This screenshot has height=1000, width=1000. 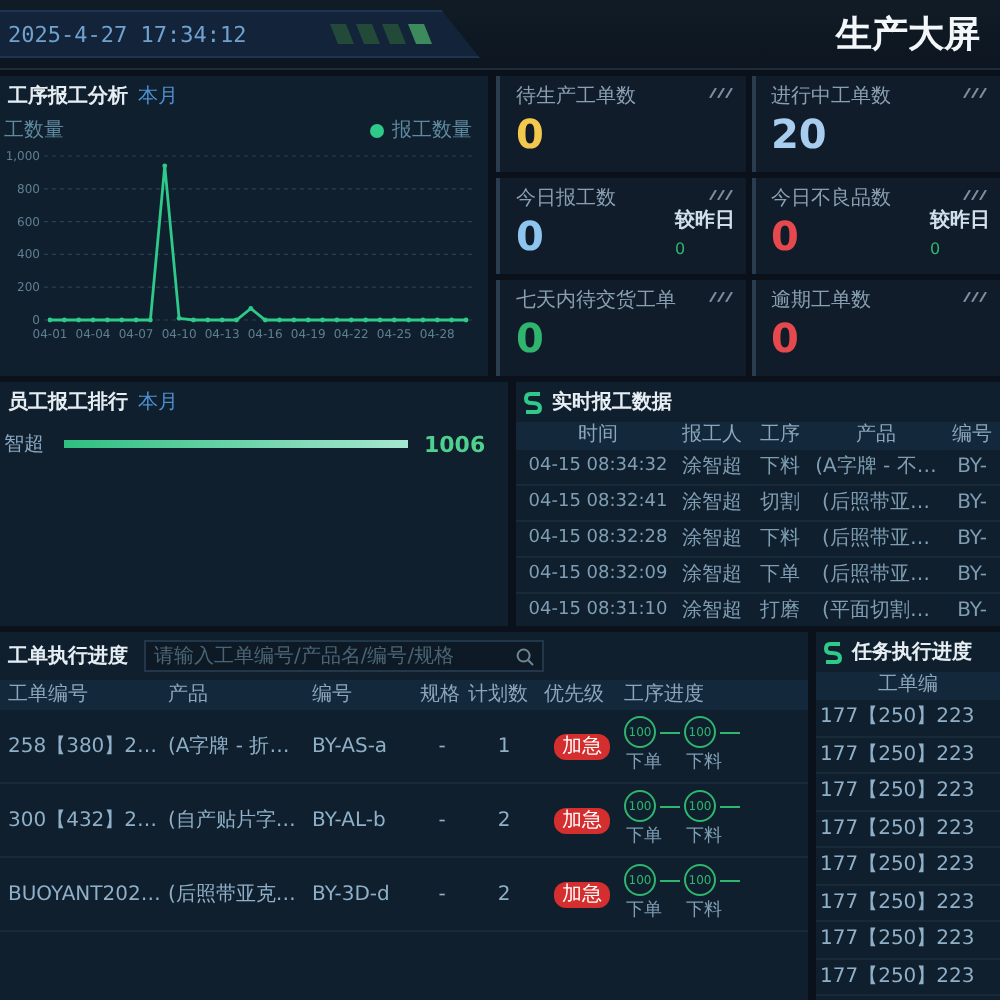 What do you see at coordinates (25, 444) in the screenshot?
I see `employee-name: 智超` at bounding box center [25, 444].